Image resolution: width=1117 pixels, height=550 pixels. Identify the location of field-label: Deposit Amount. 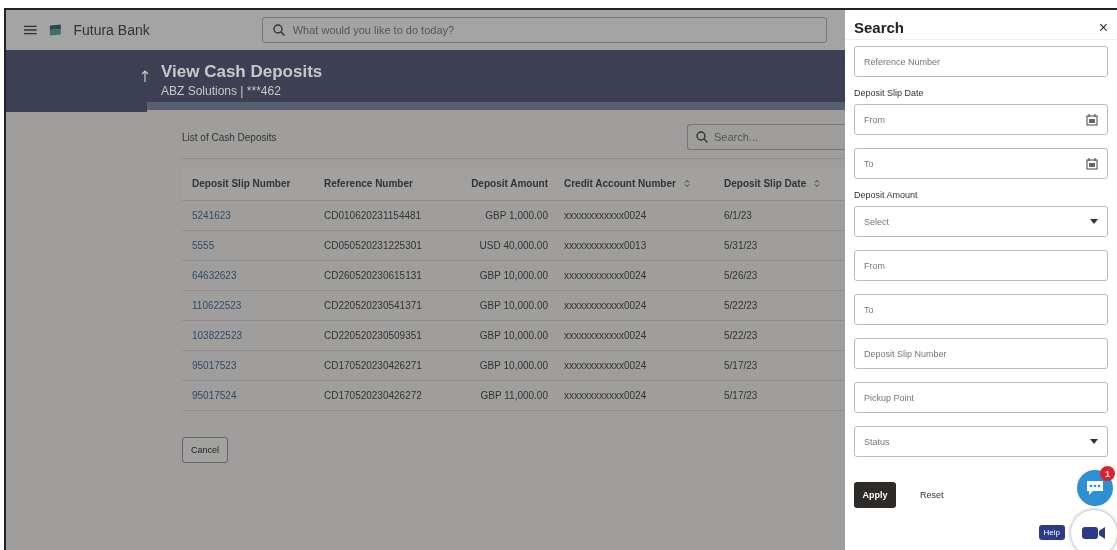
(886, 195).